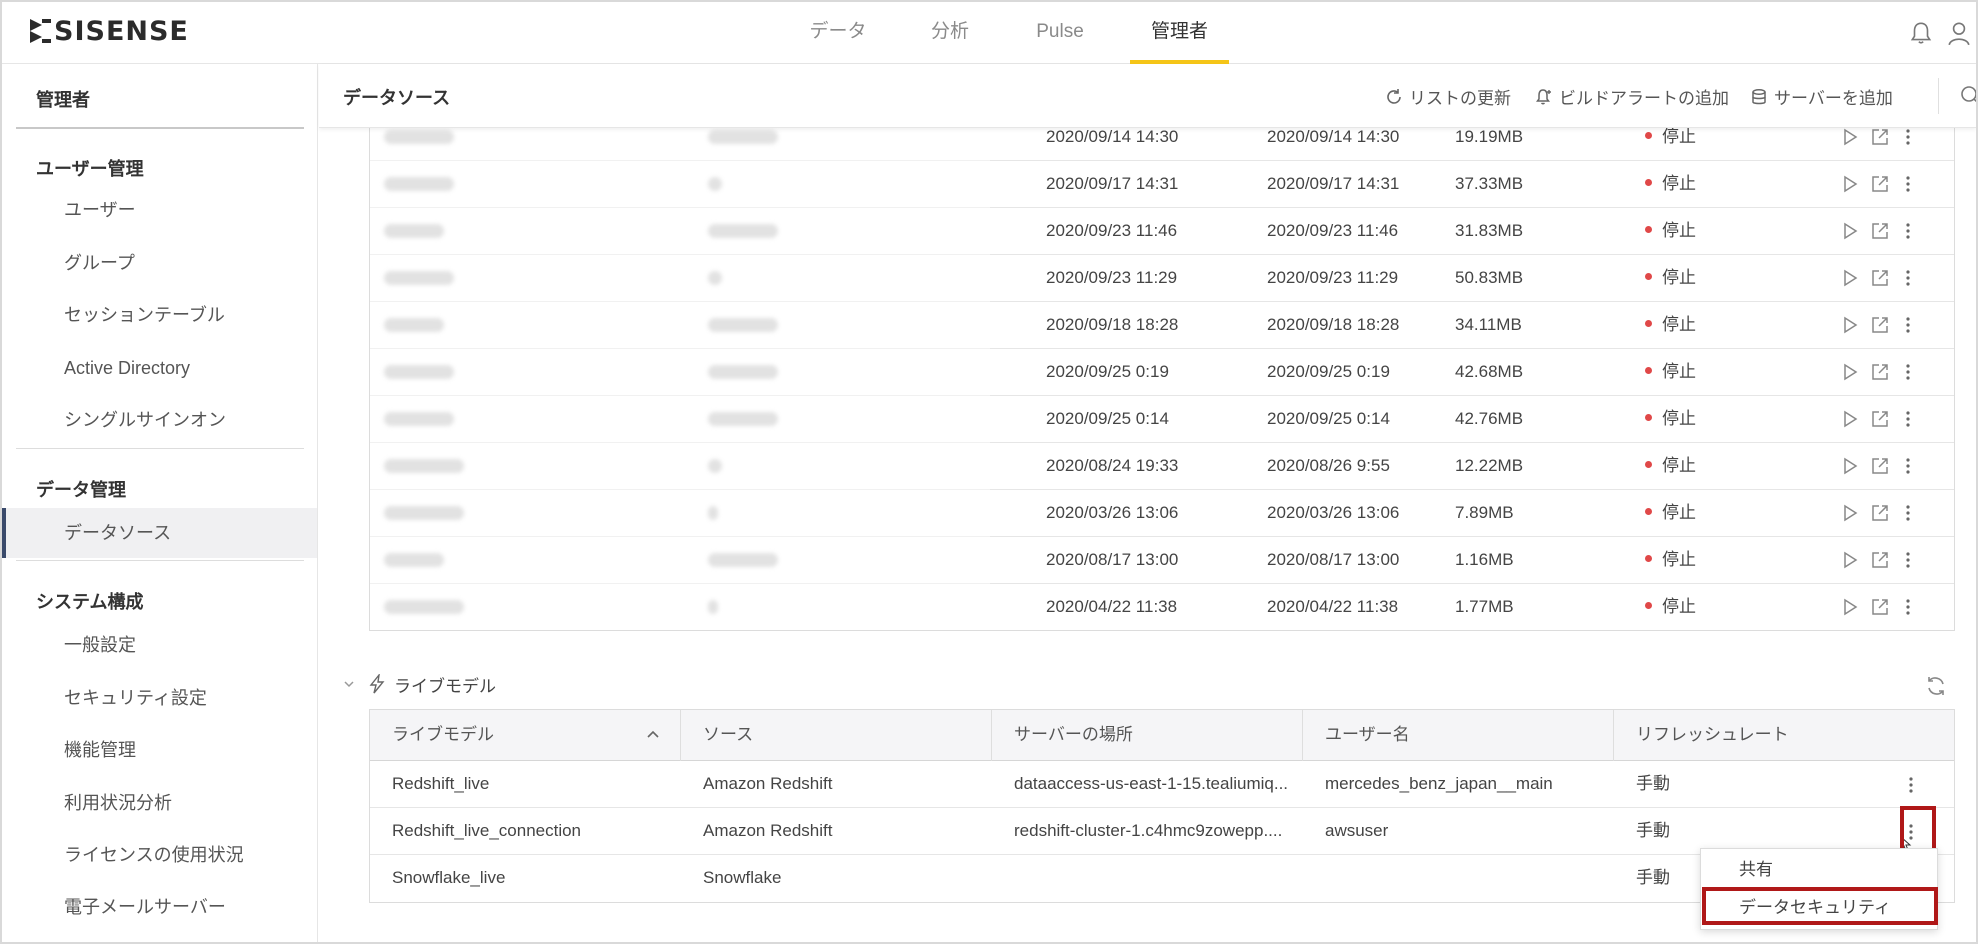  What do you see at coordinates (1162, 372) in the screenshot?
I see `elasticube-row: 2020/09/25 0:19 2020/09/25 0:19 42.68MB 停止` at bounding box center [1162, 372].